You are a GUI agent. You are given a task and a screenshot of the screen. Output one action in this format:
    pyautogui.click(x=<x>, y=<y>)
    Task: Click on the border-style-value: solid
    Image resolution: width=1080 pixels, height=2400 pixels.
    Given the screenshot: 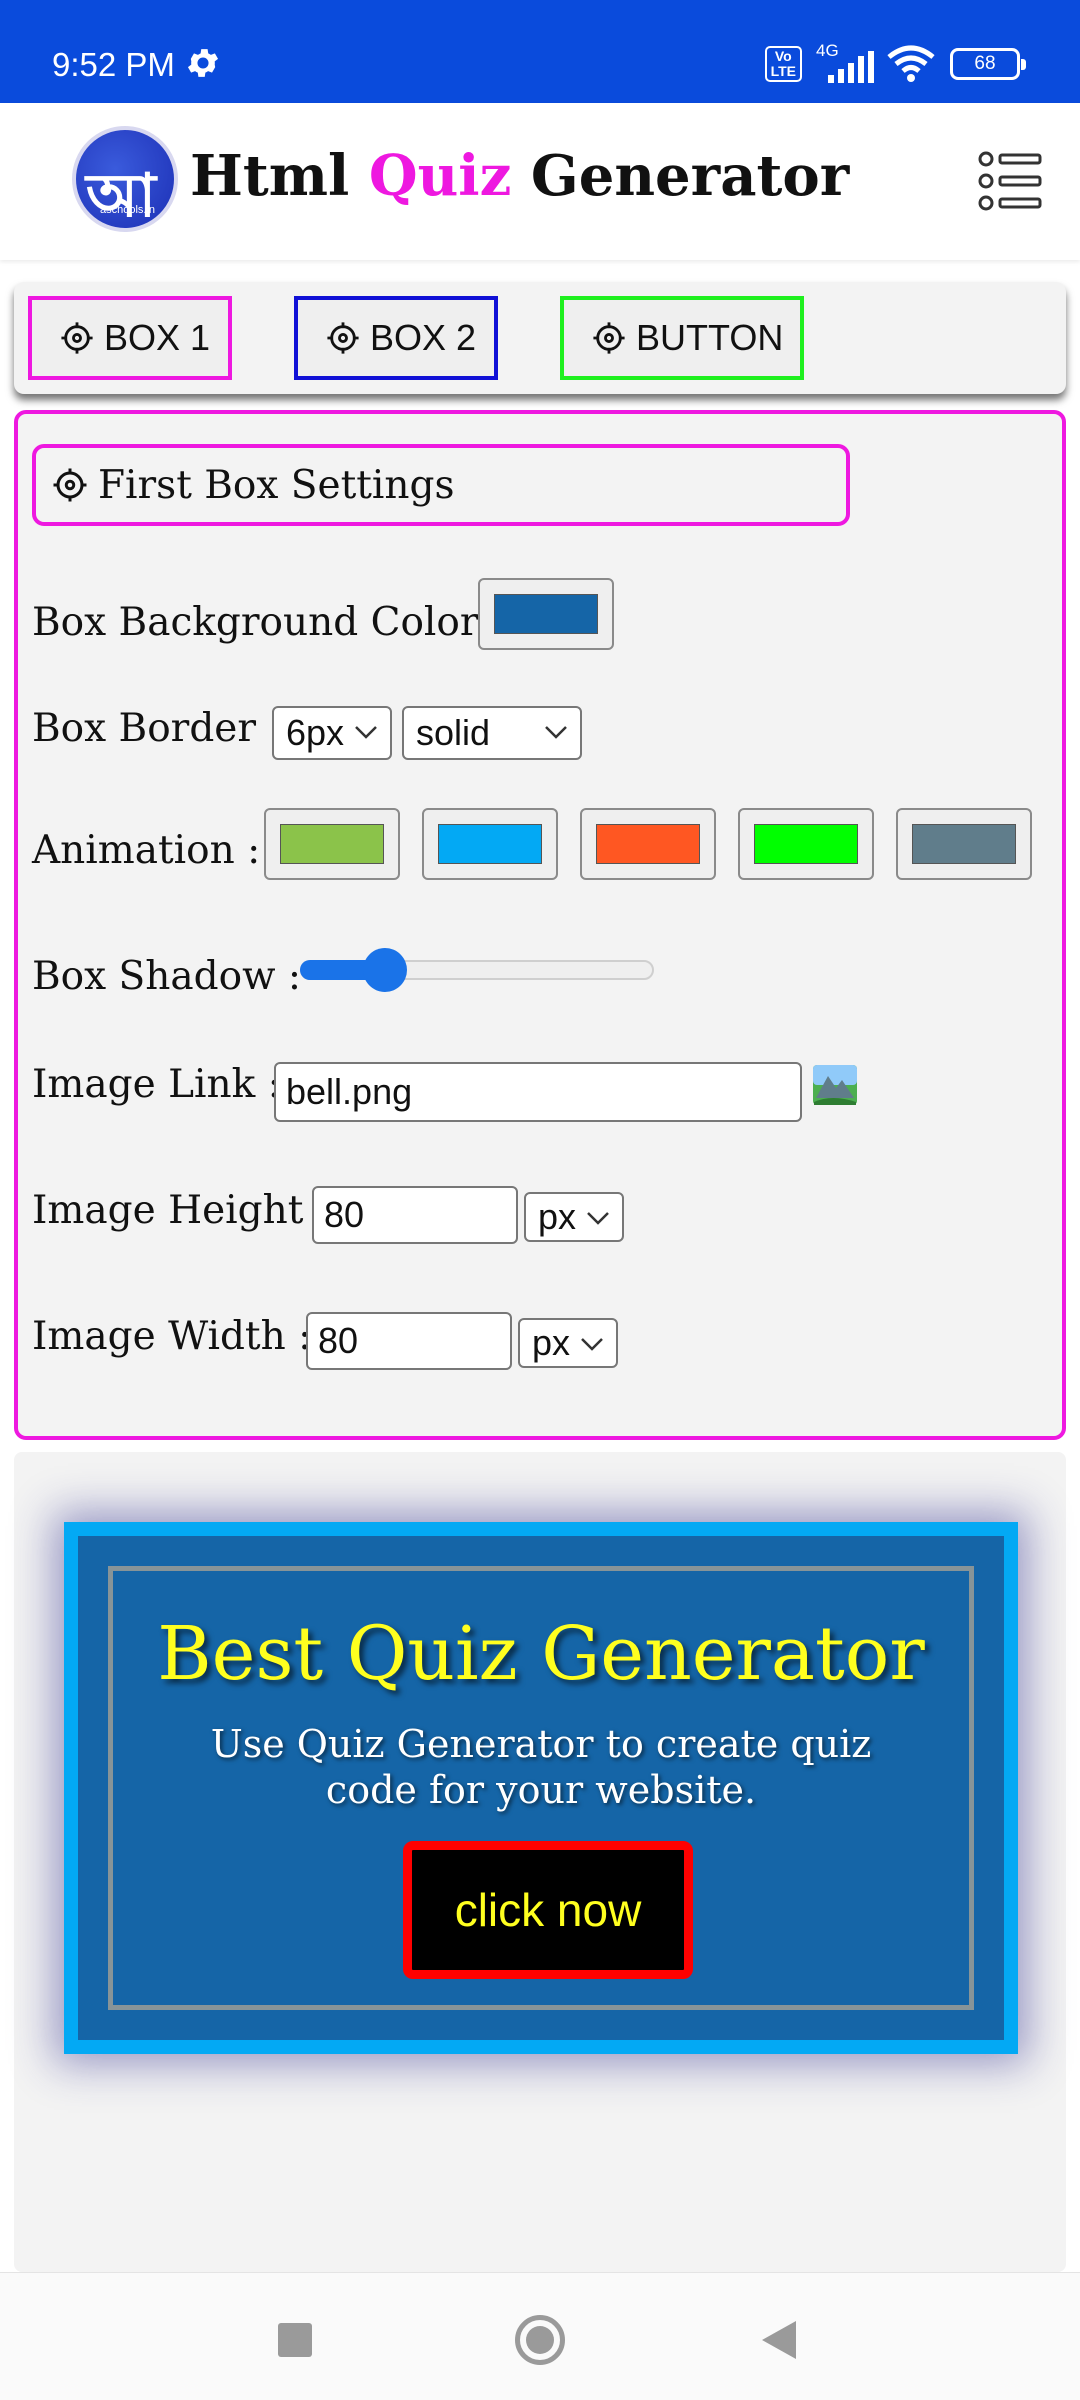 What is the action you would take?
    pyautogui.click(x=453, y=732)
    